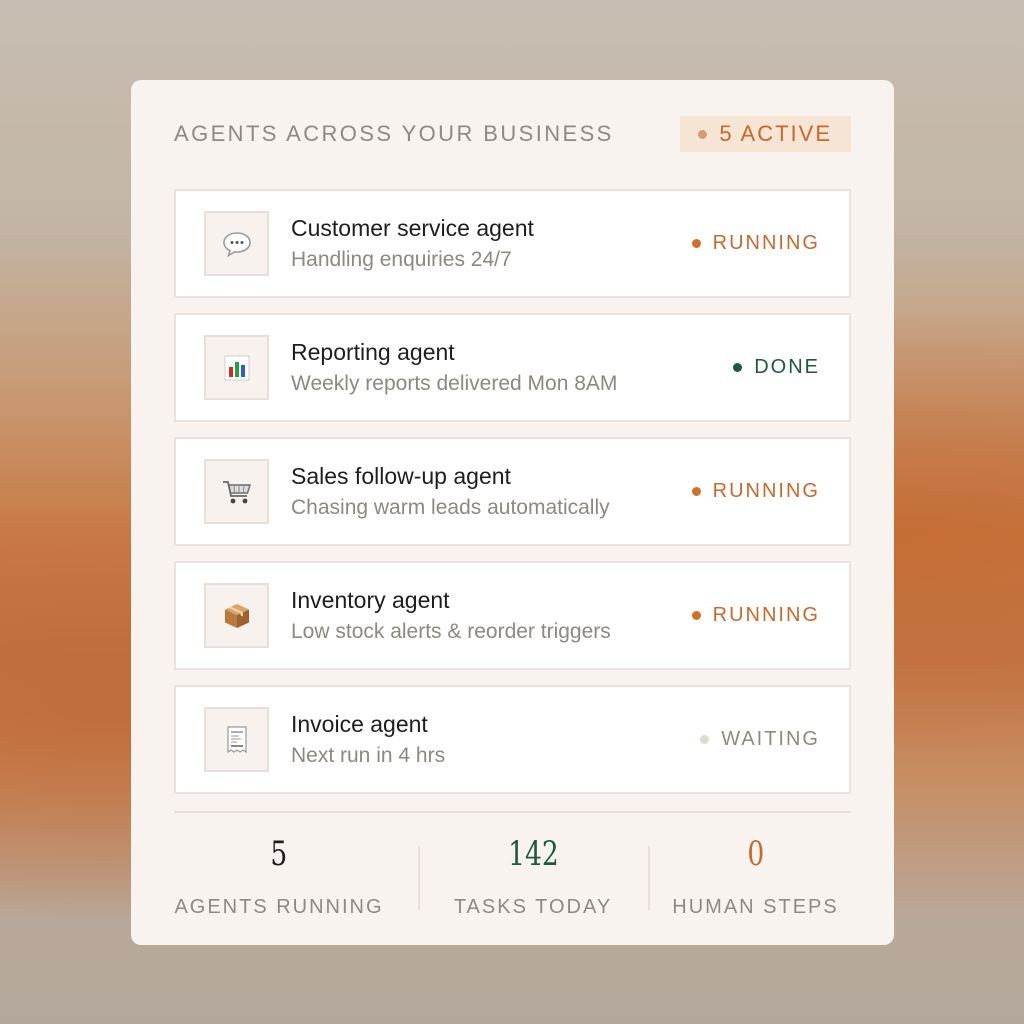 This screenshot has width=1024, height=1024. I want to click on shopping-cart-icon, so click(236, 491).